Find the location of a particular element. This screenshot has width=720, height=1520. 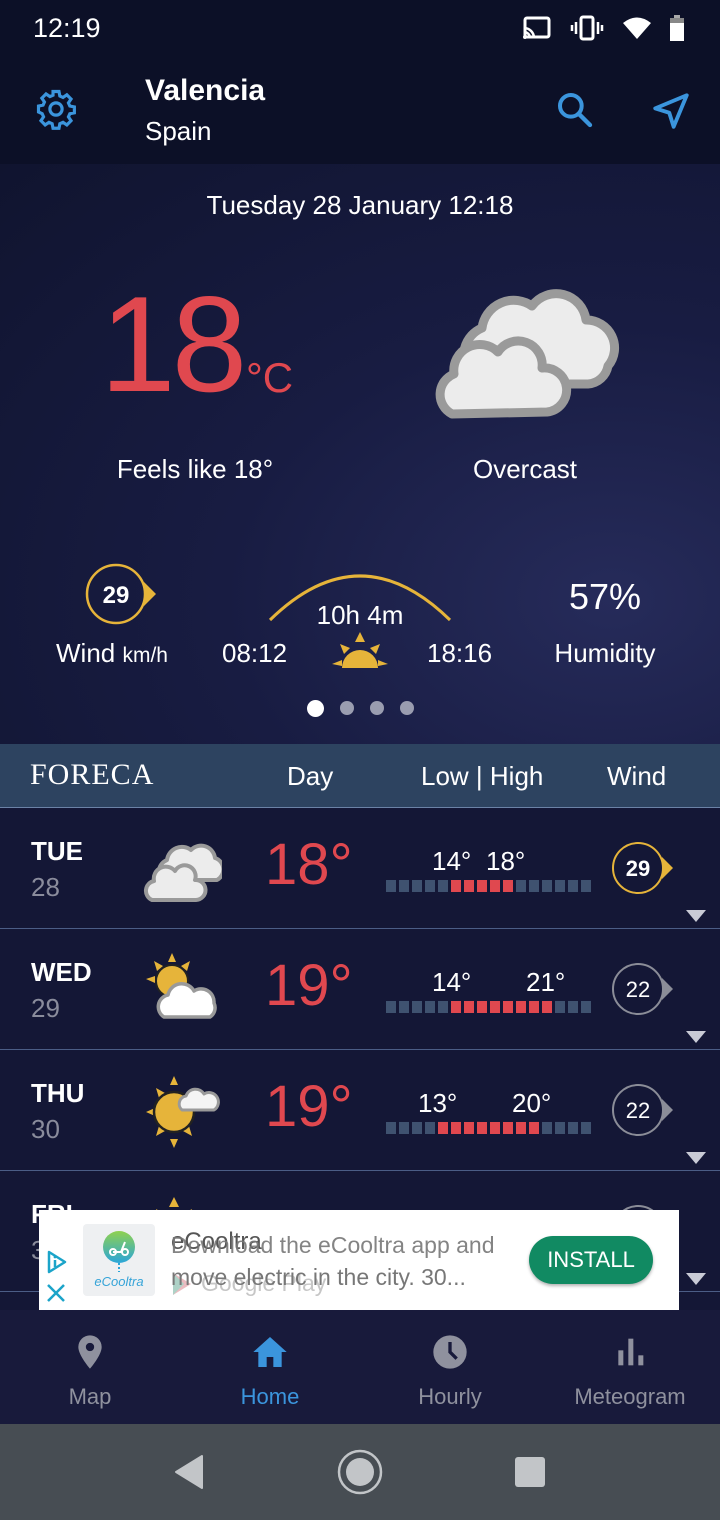

location-city: Valencia is located at coordinates (205, 91).